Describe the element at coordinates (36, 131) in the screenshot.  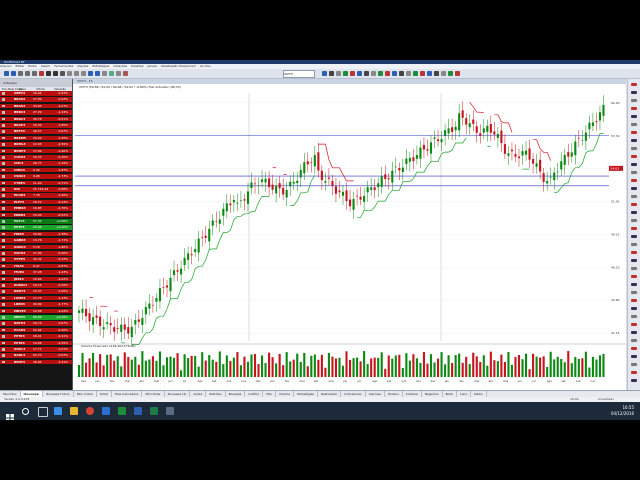
I see `quote-row: BRFS3 36,57 -0,67%` at that location.